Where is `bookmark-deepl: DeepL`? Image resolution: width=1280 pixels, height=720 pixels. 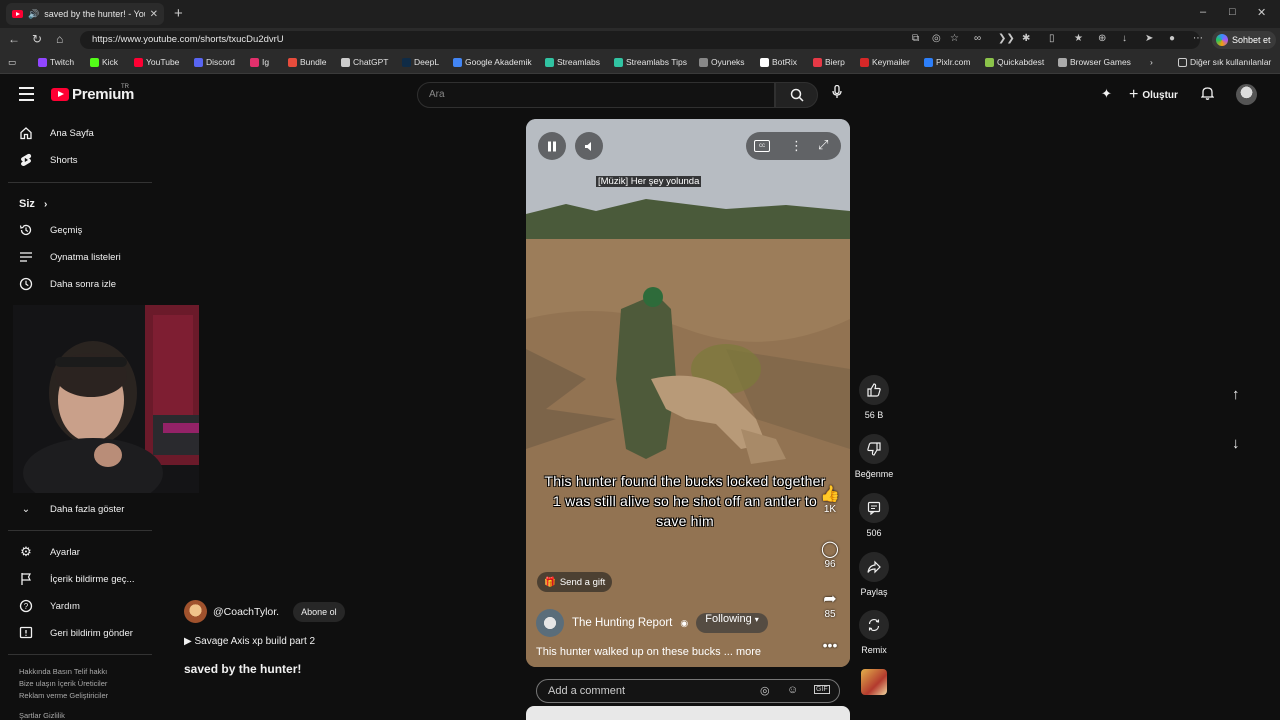 bookmark-deepl: DeepL is located at coordinates (420, 62).